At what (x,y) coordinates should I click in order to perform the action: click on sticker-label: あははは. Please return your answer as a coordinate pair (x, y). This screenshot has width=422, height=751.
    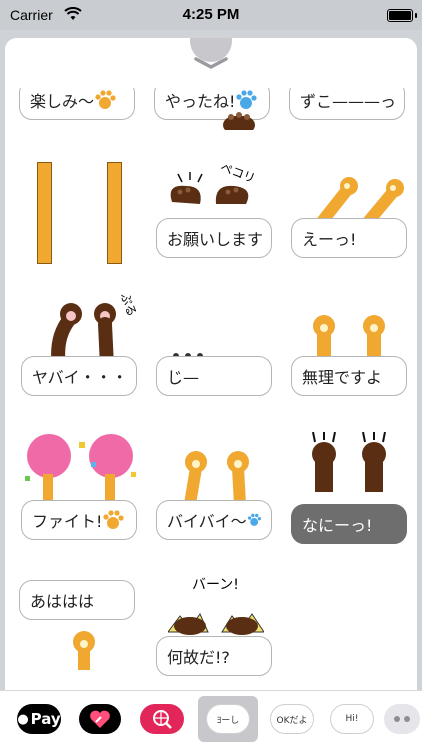
    Looking at the image, I should click on (62, 601).